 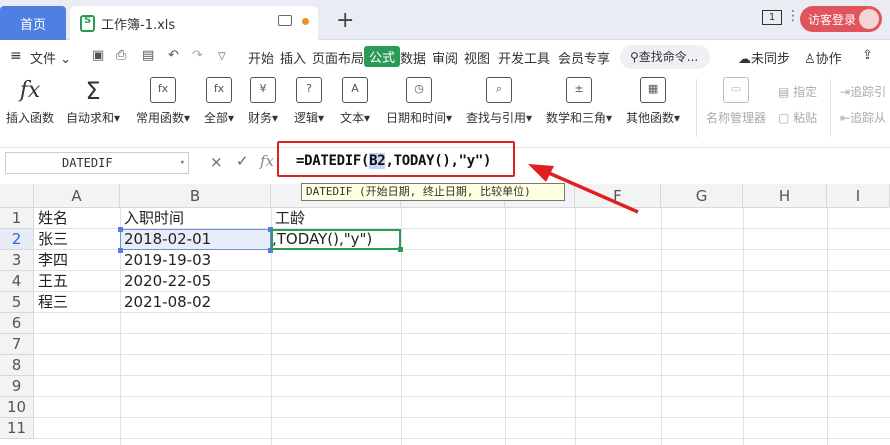 I want to click on row-header-3: 3, so click(x=17, y=260).